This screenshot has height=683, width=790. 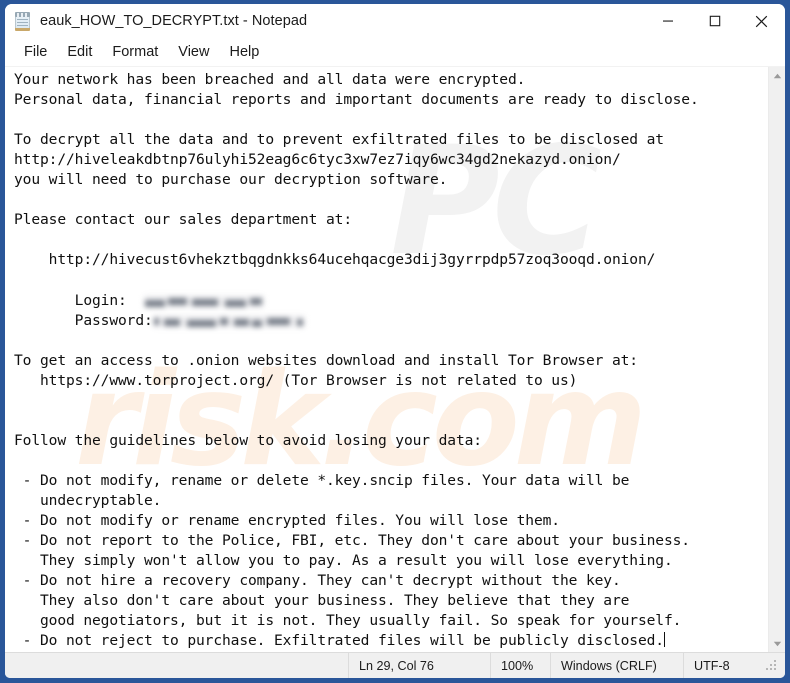 What do you see at coordinates (391, 301) in the screenshot?
I see `text-line: Login:` at bounding box center [391, 301].